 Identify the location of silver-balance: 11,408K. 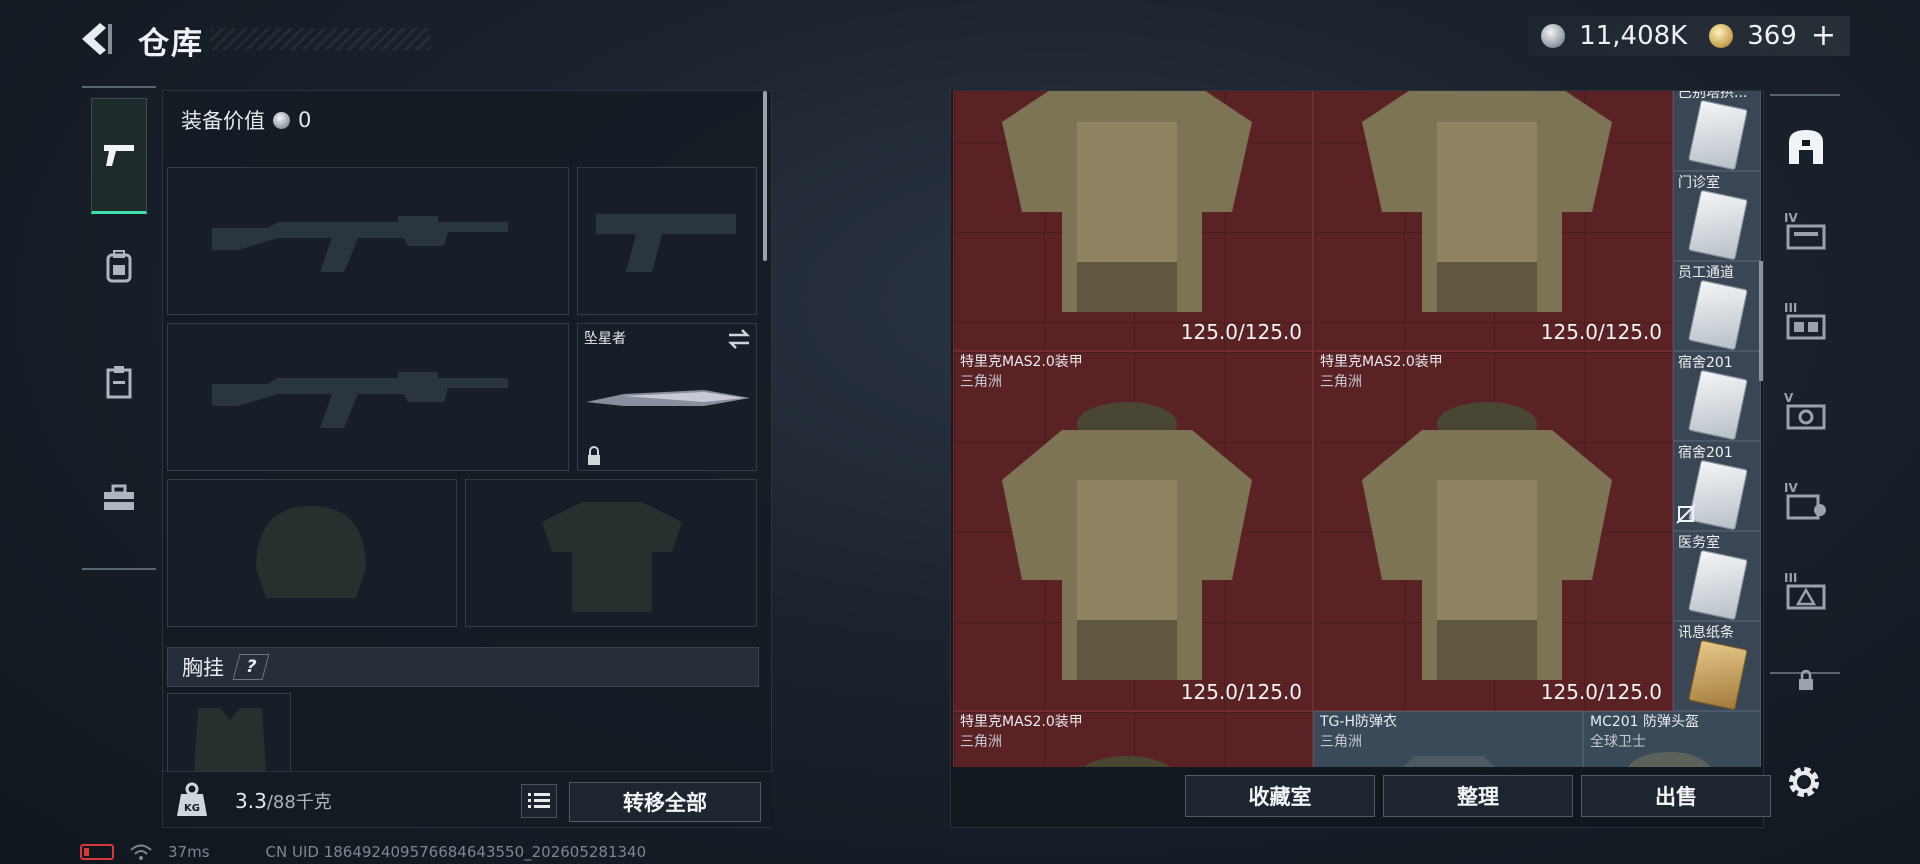
(1633, 36).